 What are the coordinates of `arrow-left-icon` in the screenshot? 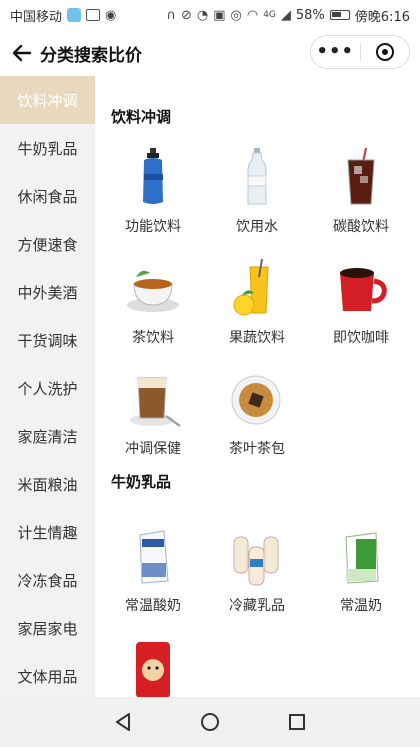 It's located at (22, 53).